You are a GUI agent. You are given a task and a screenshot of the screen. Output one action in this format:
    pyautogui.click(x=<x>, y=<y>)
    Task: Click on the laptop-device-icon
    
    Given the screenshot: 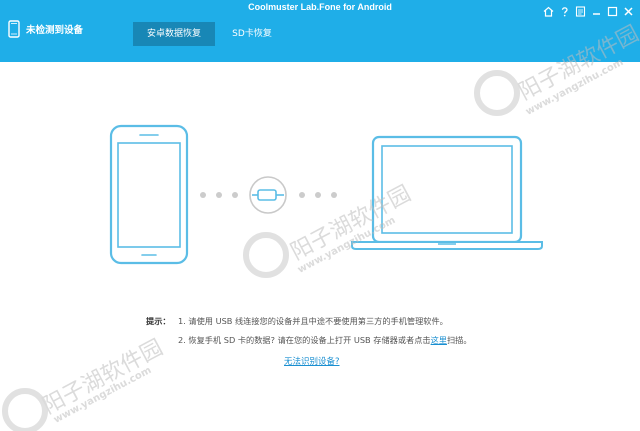 What is the action you would take?
    pyautogui.click(x=447, y=192)
    